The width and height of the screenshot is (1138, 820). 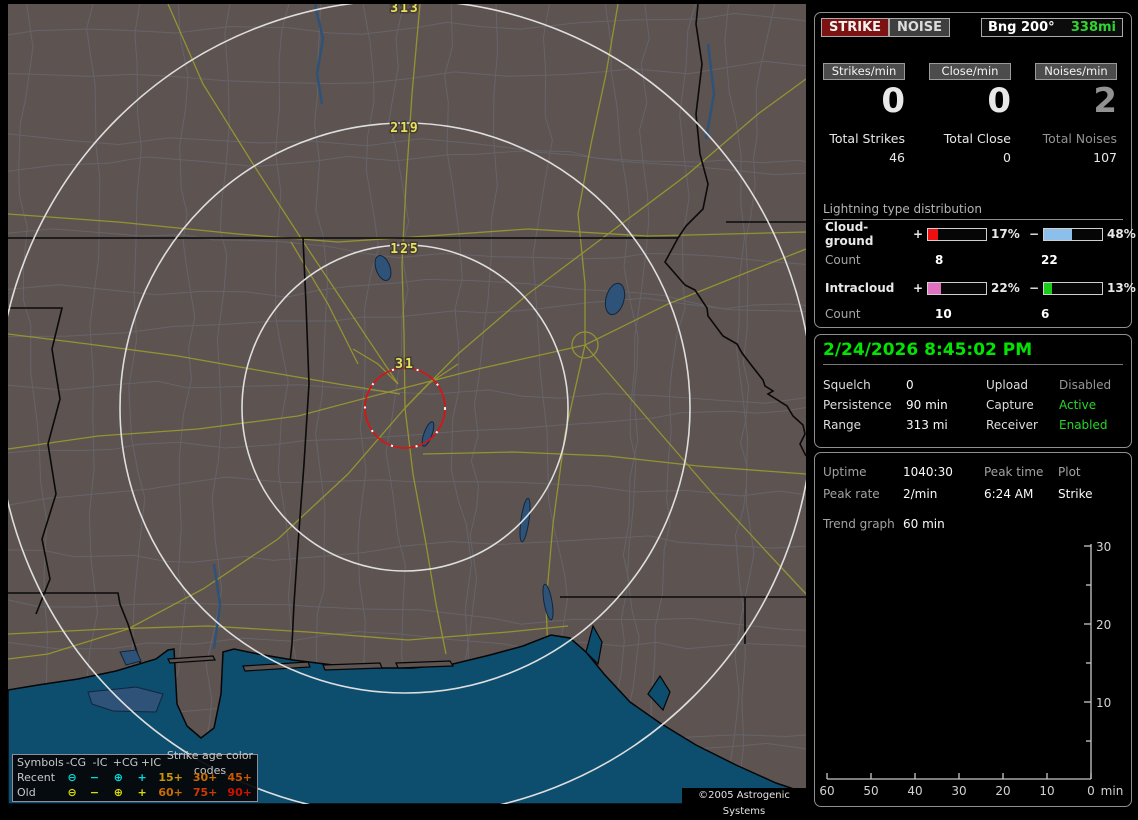 I want to click on status-row: Squelch 0 Upload Disabled, so click(x=973, y=386).